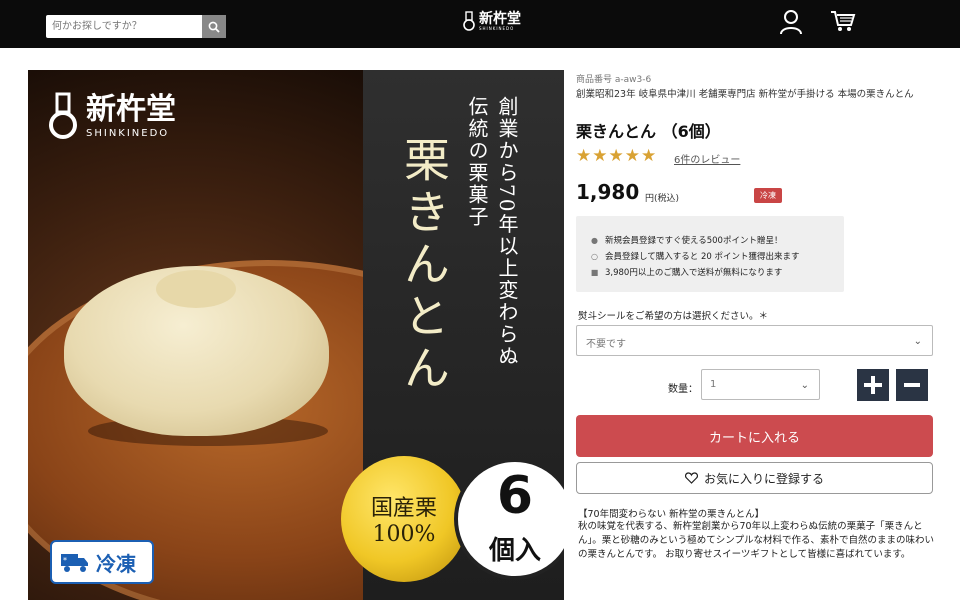  I want to click on heart-icon, so click(691, 478).